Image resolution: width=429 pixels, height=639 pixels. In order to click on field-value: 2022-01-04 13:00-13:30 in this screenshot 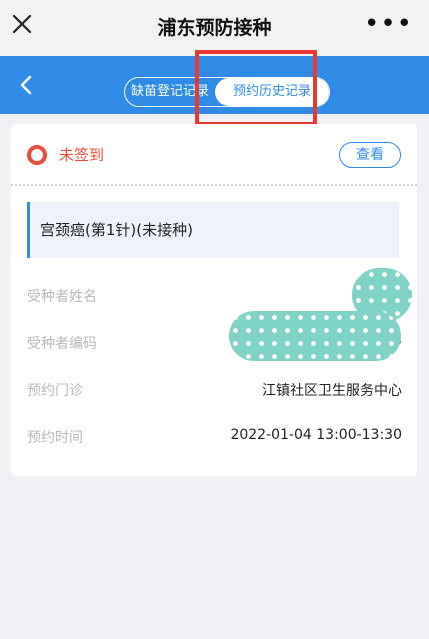, I will do `click(316, 435)`.